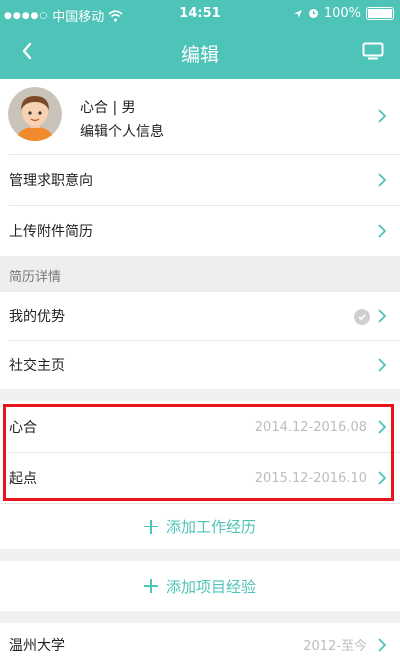 The image size is (400, 666). Describe the element at coordinates (122, 132) in the screenshot. I see `profile-edit-label: 编辑个人信息` at that location.